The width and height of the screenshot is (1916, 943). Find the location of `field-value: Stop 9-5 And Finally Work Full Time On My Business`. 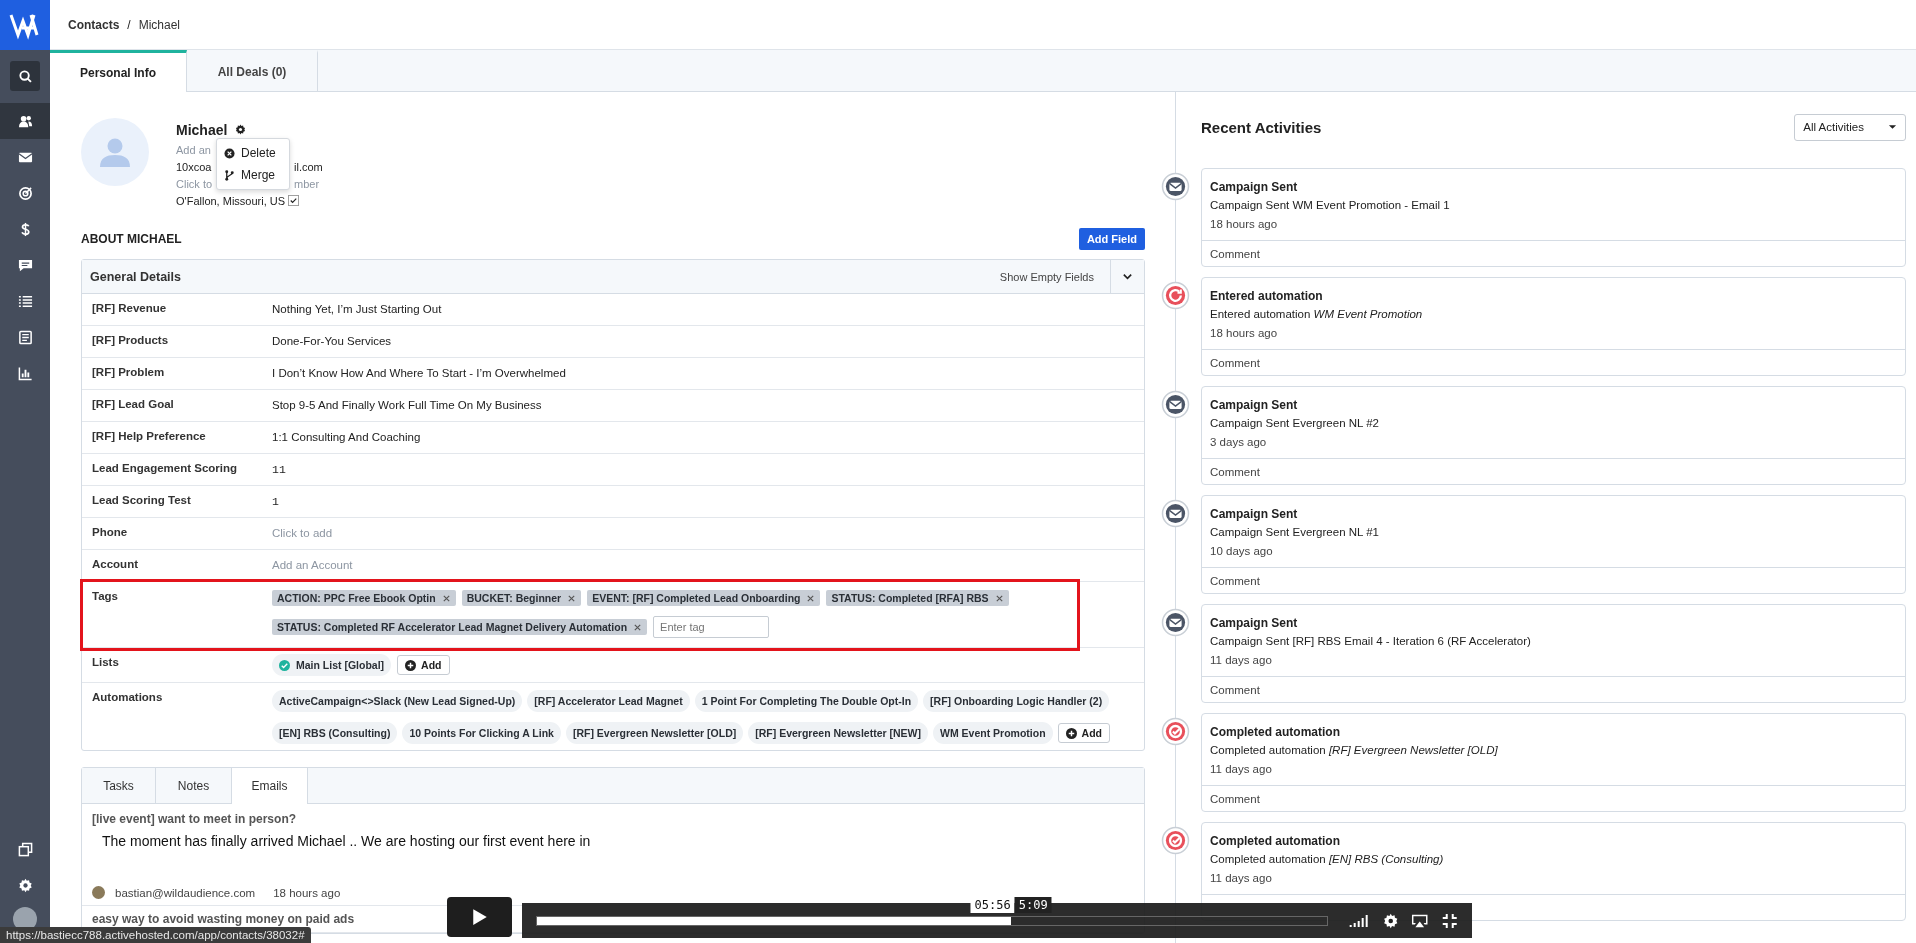

field-value: Stop 9-5 And Finally Work Full Time On My Business is located at coordinates (407, 405).